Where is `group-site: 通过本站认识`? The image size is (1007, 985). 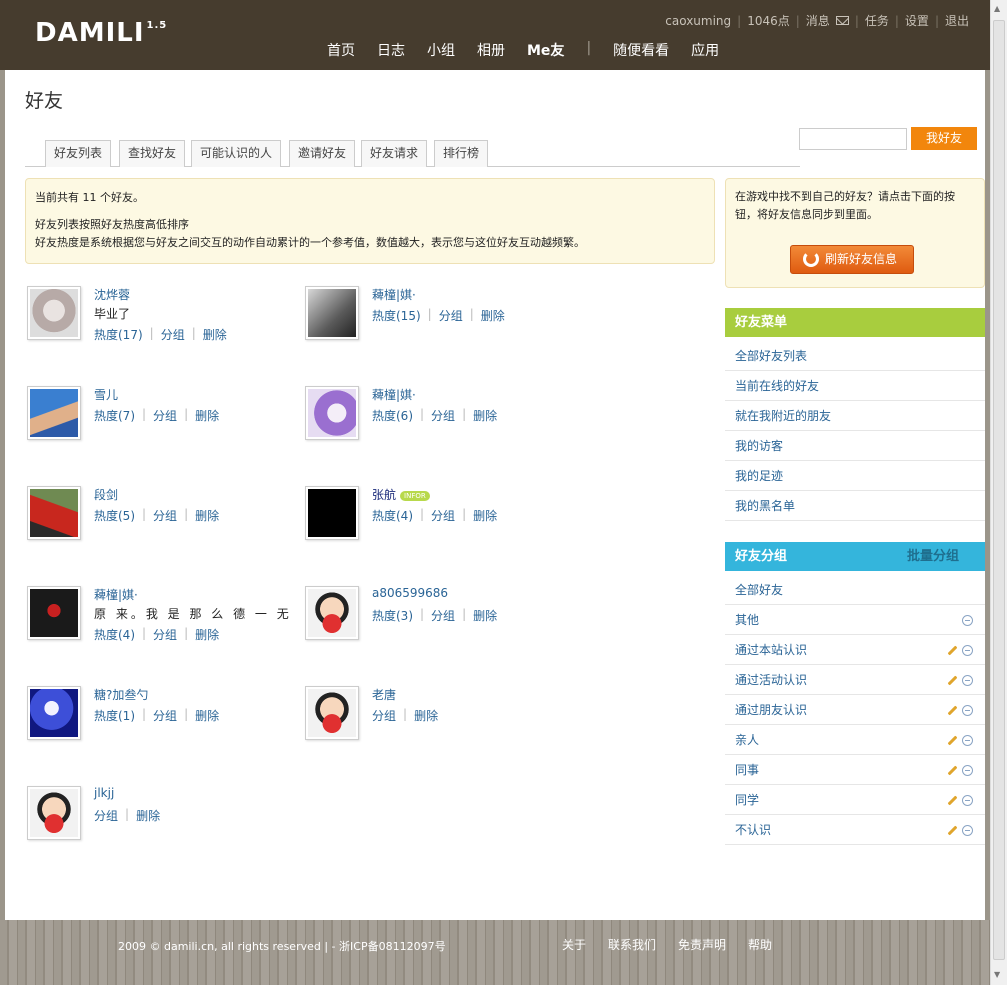
group-site: 通过本站认识 is located at coordinates (855, 650).